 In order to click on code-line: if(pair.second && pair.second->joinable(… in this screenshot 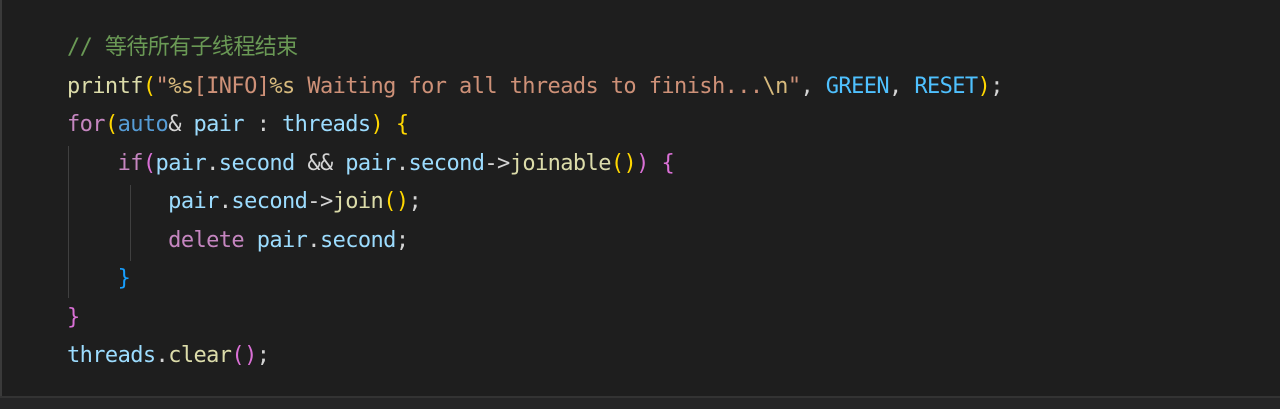, I will do `click(535, 164)`.